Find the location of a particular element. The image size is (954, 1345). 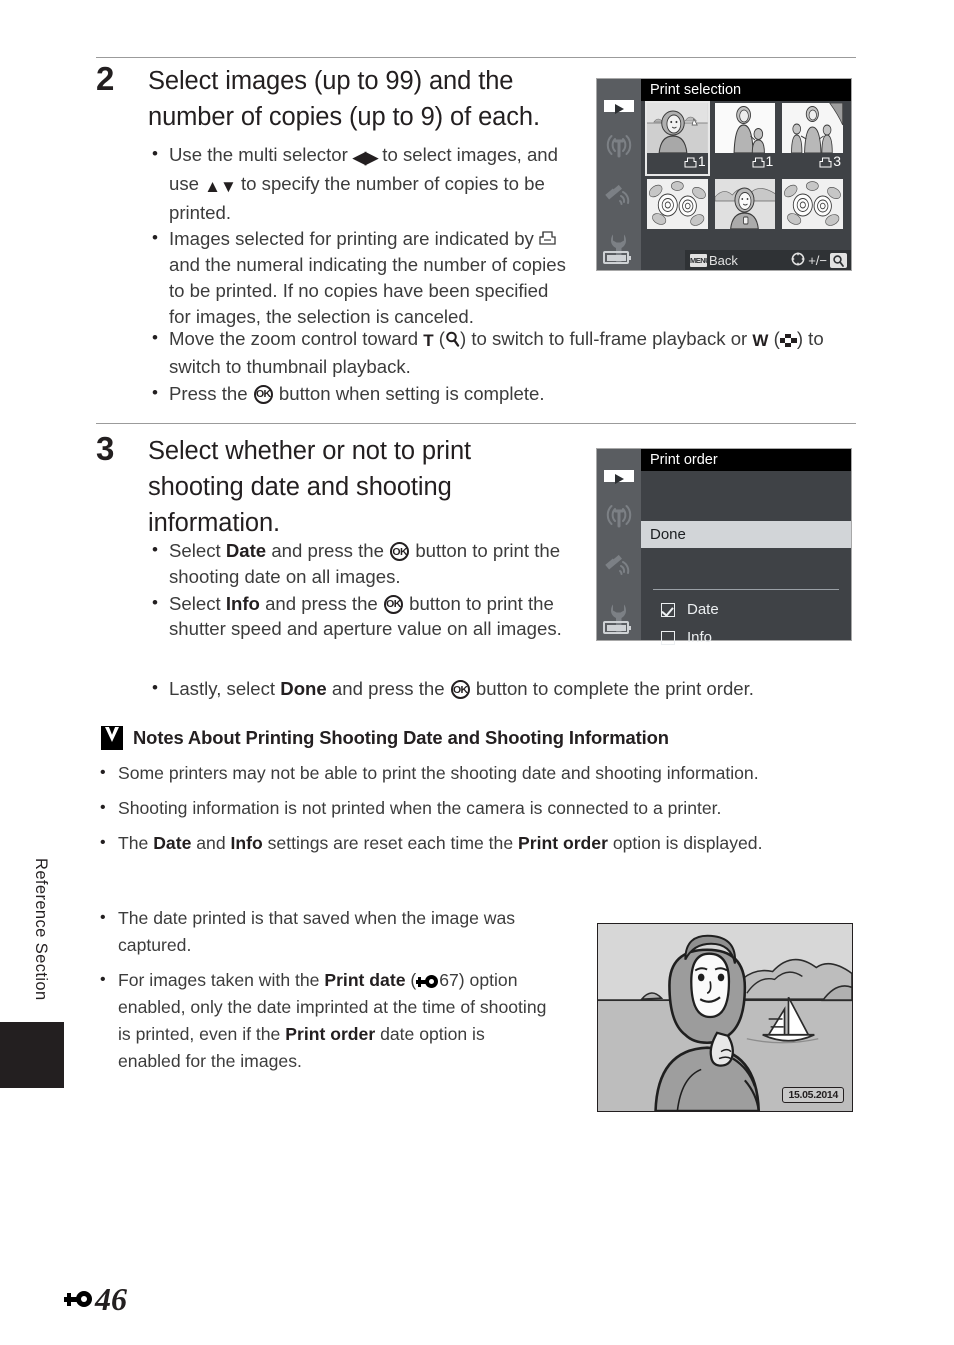

wide-label: W is located at coordinates (760, 340).